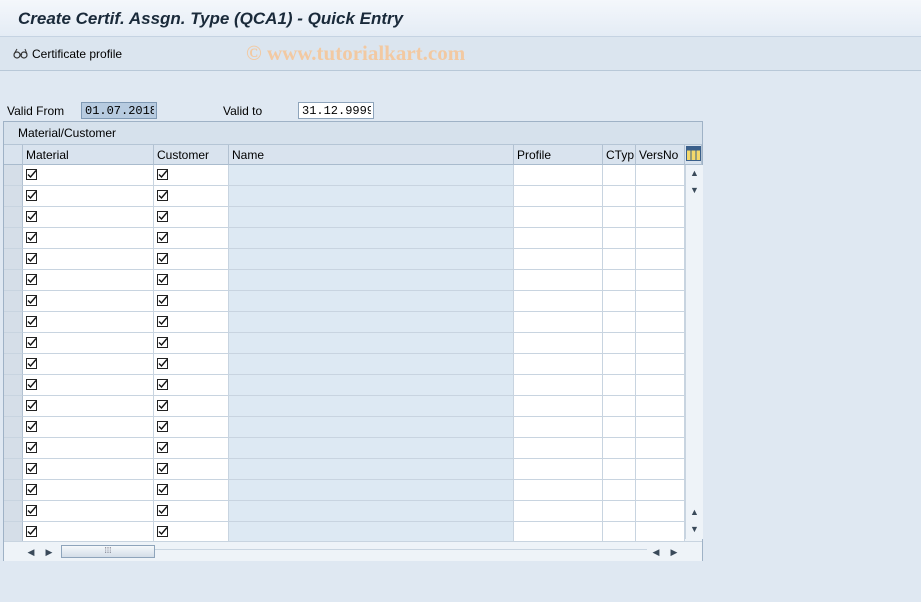 This screenshot has width=921, height=602. Describe the element at coordinates (108, 551) in the screenshot. I see `horizontal-scroll-thumb: ⁞⁞⁞` at that location.